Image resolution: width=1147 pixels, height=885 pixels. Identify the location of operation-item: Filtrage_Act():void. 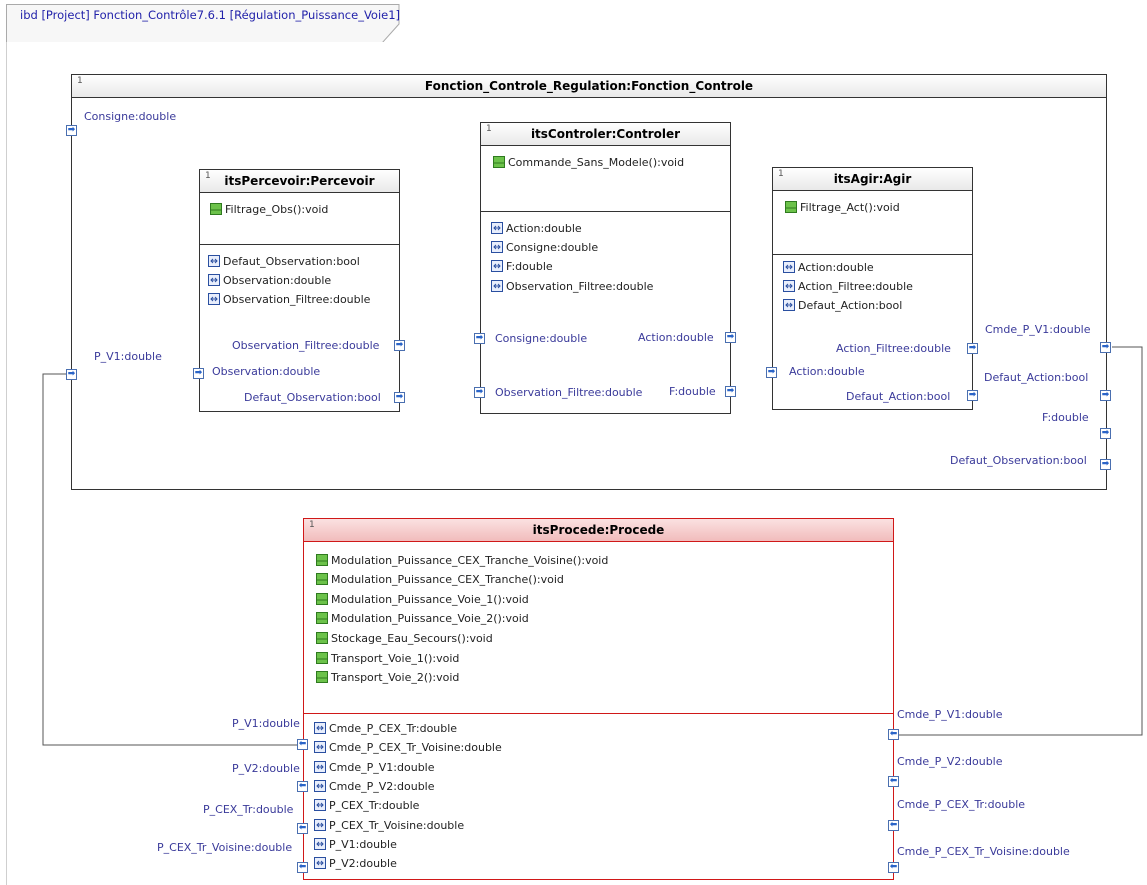
(842, 208).